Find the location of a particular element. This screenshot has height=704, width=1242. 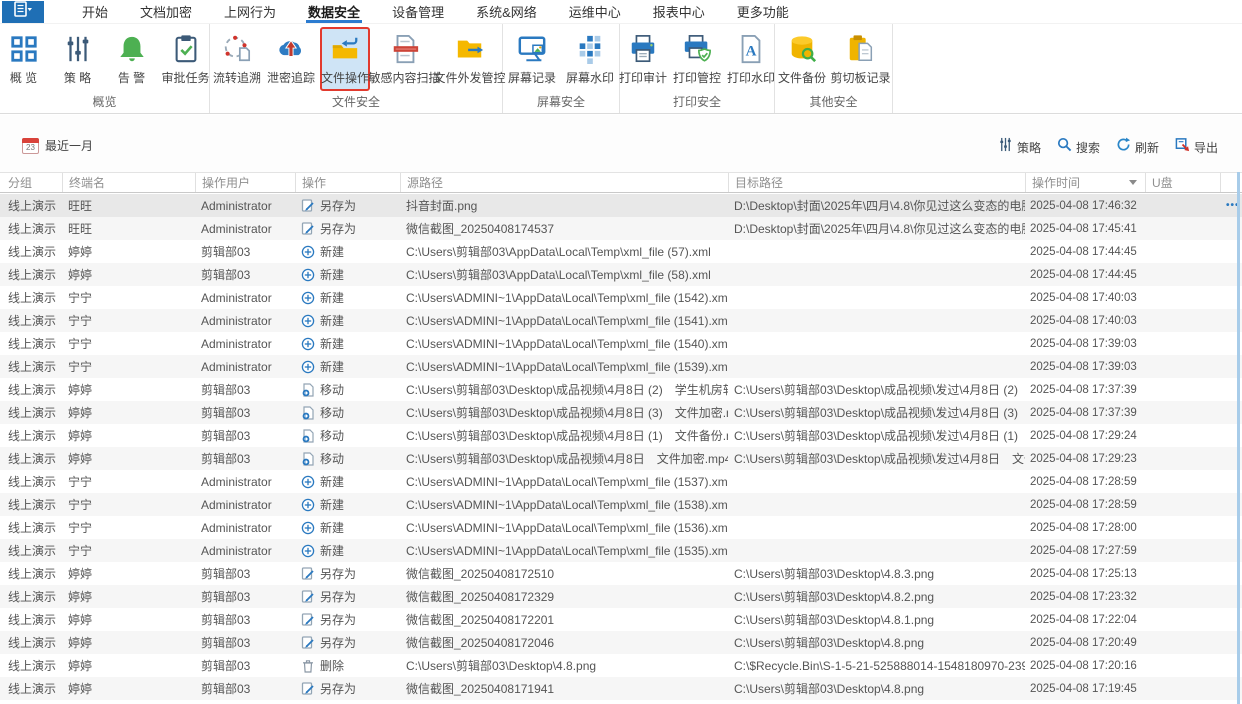

ribbon-item-screenwm: 屏幕水印 is located at coordinates (590, 59).